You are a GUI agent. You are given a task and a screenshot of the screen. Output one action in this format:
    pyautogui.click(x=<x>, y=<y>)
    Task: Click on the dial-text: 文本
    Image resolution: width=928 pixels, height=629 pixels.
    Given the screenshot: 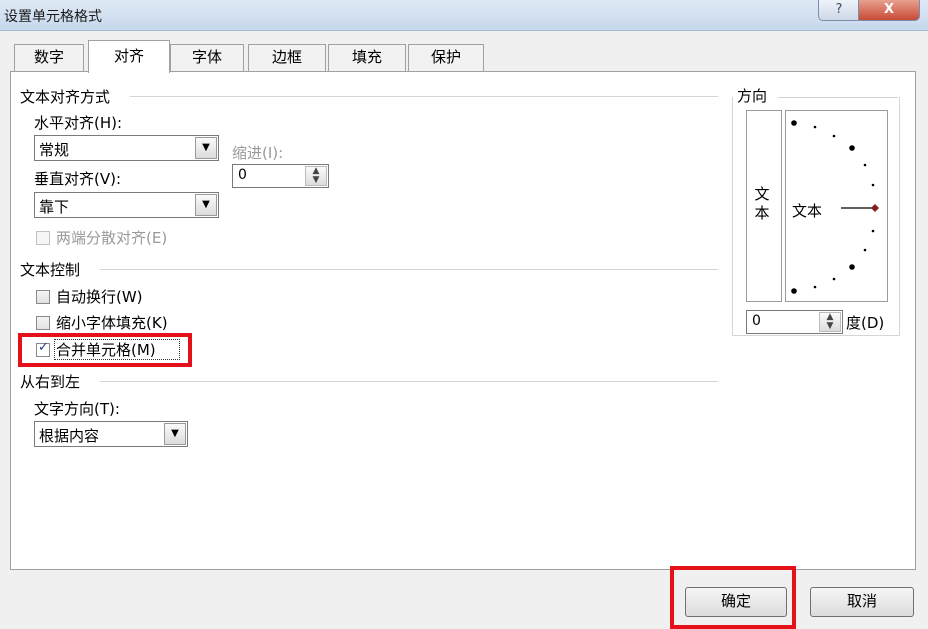 What is the action you would take?
    pyautogui.click(x=807, y=211)
    